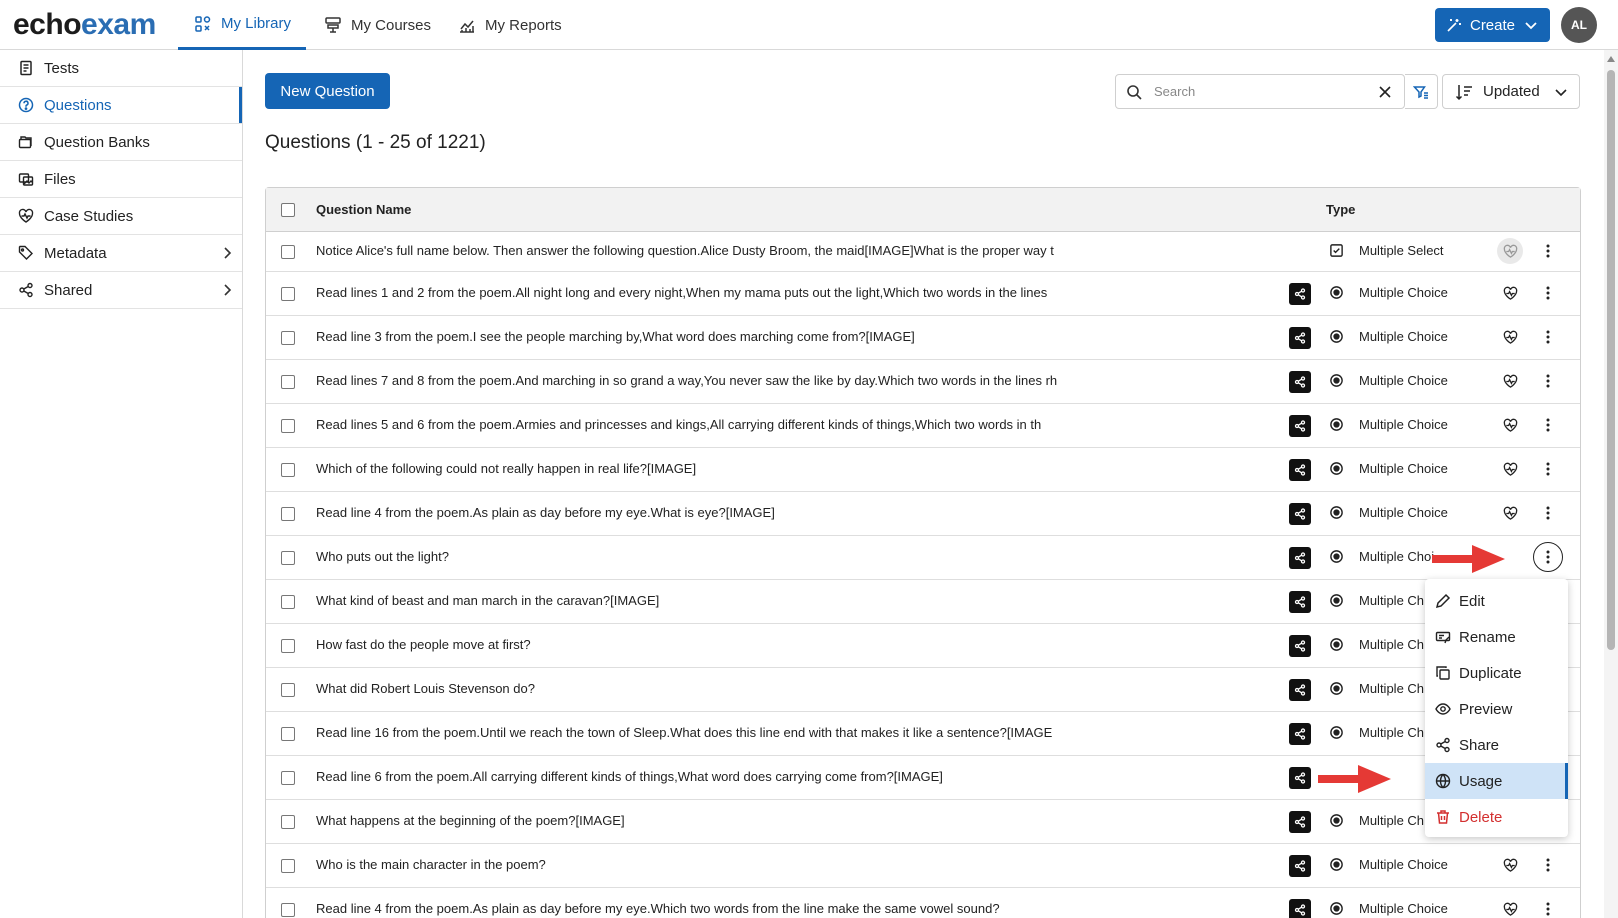 This screenshot has width=1618, height=918. What do you see at coordinates (1421, 91) in the screenshot?
I see `filter-button` at bounding box center [1421, 91].